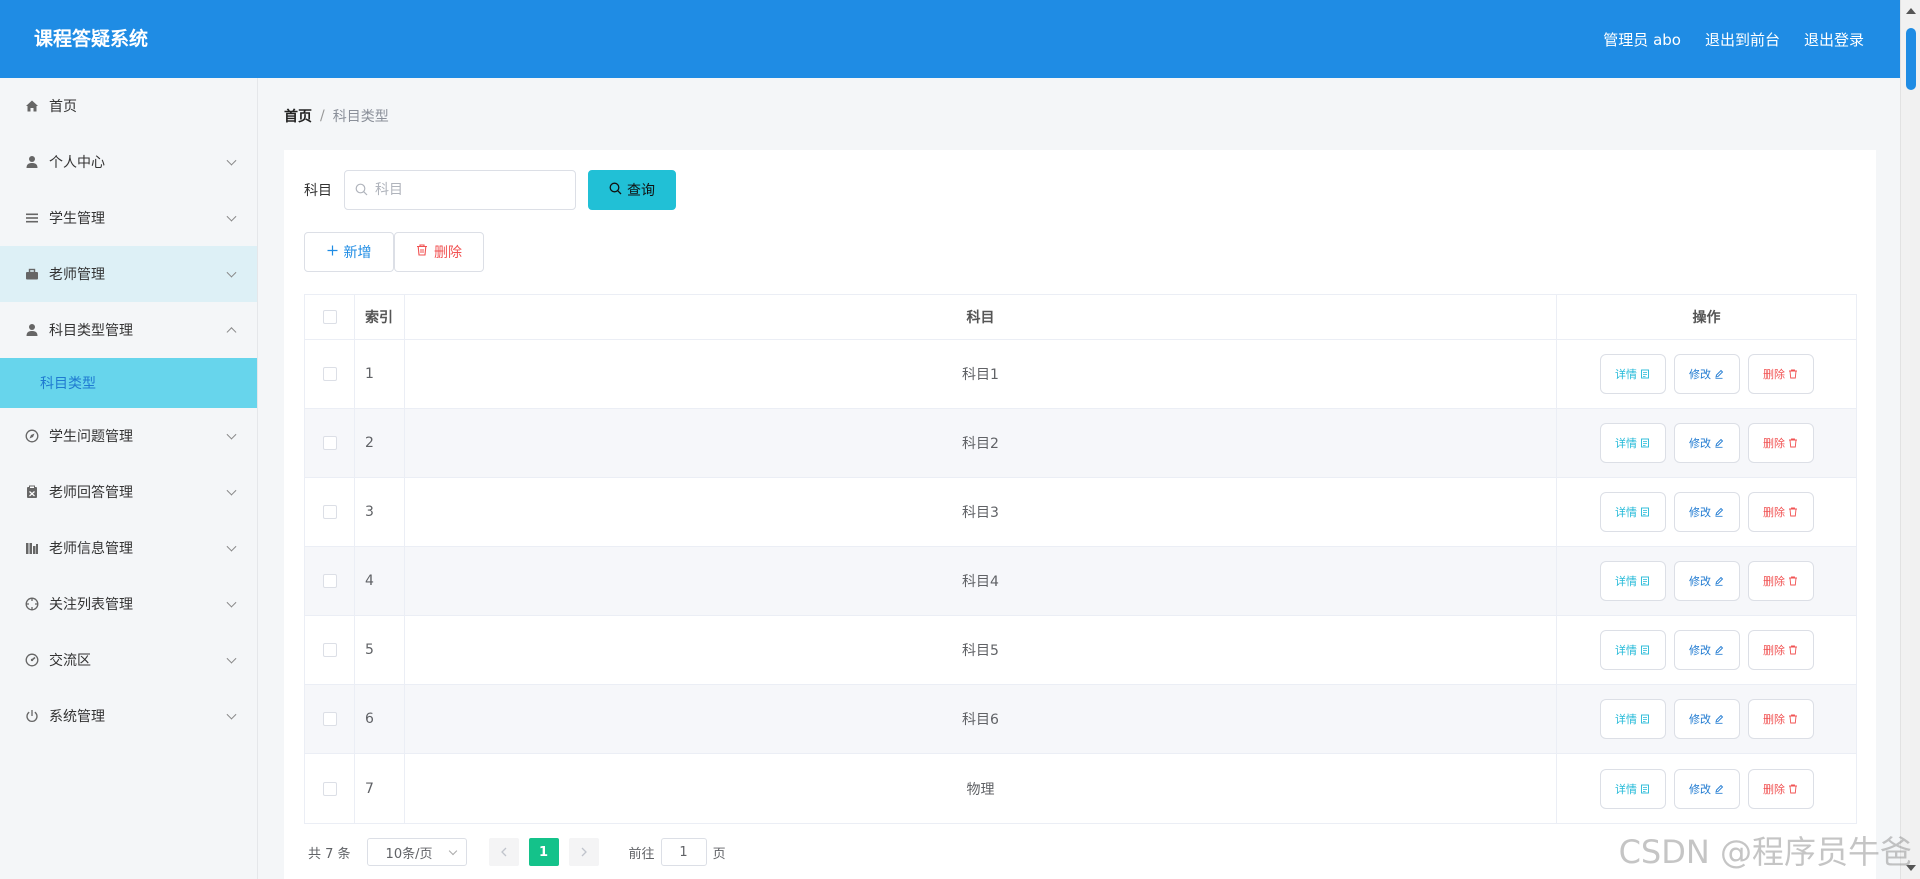 The width and height of the screenshot is (1920, 879). Describe the element at coordinates (1642, 39) in the screenshot. I see `admin-user-label: 管理员 abo` at that location.